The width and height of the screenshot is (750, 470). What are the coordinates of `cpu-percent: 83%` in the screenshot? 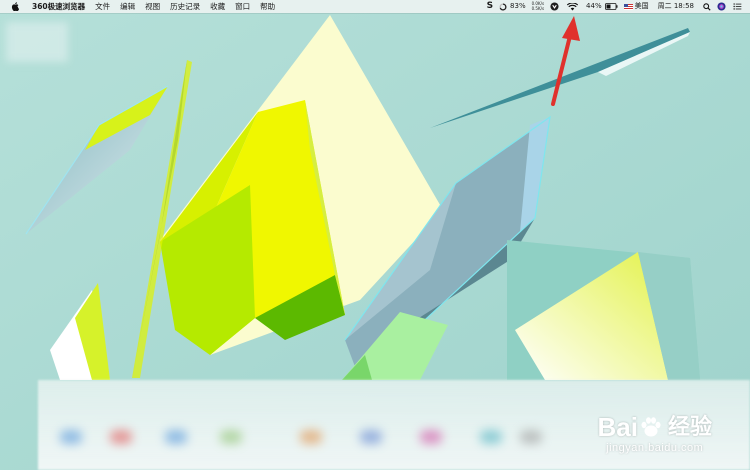 It's located at (518, 6).